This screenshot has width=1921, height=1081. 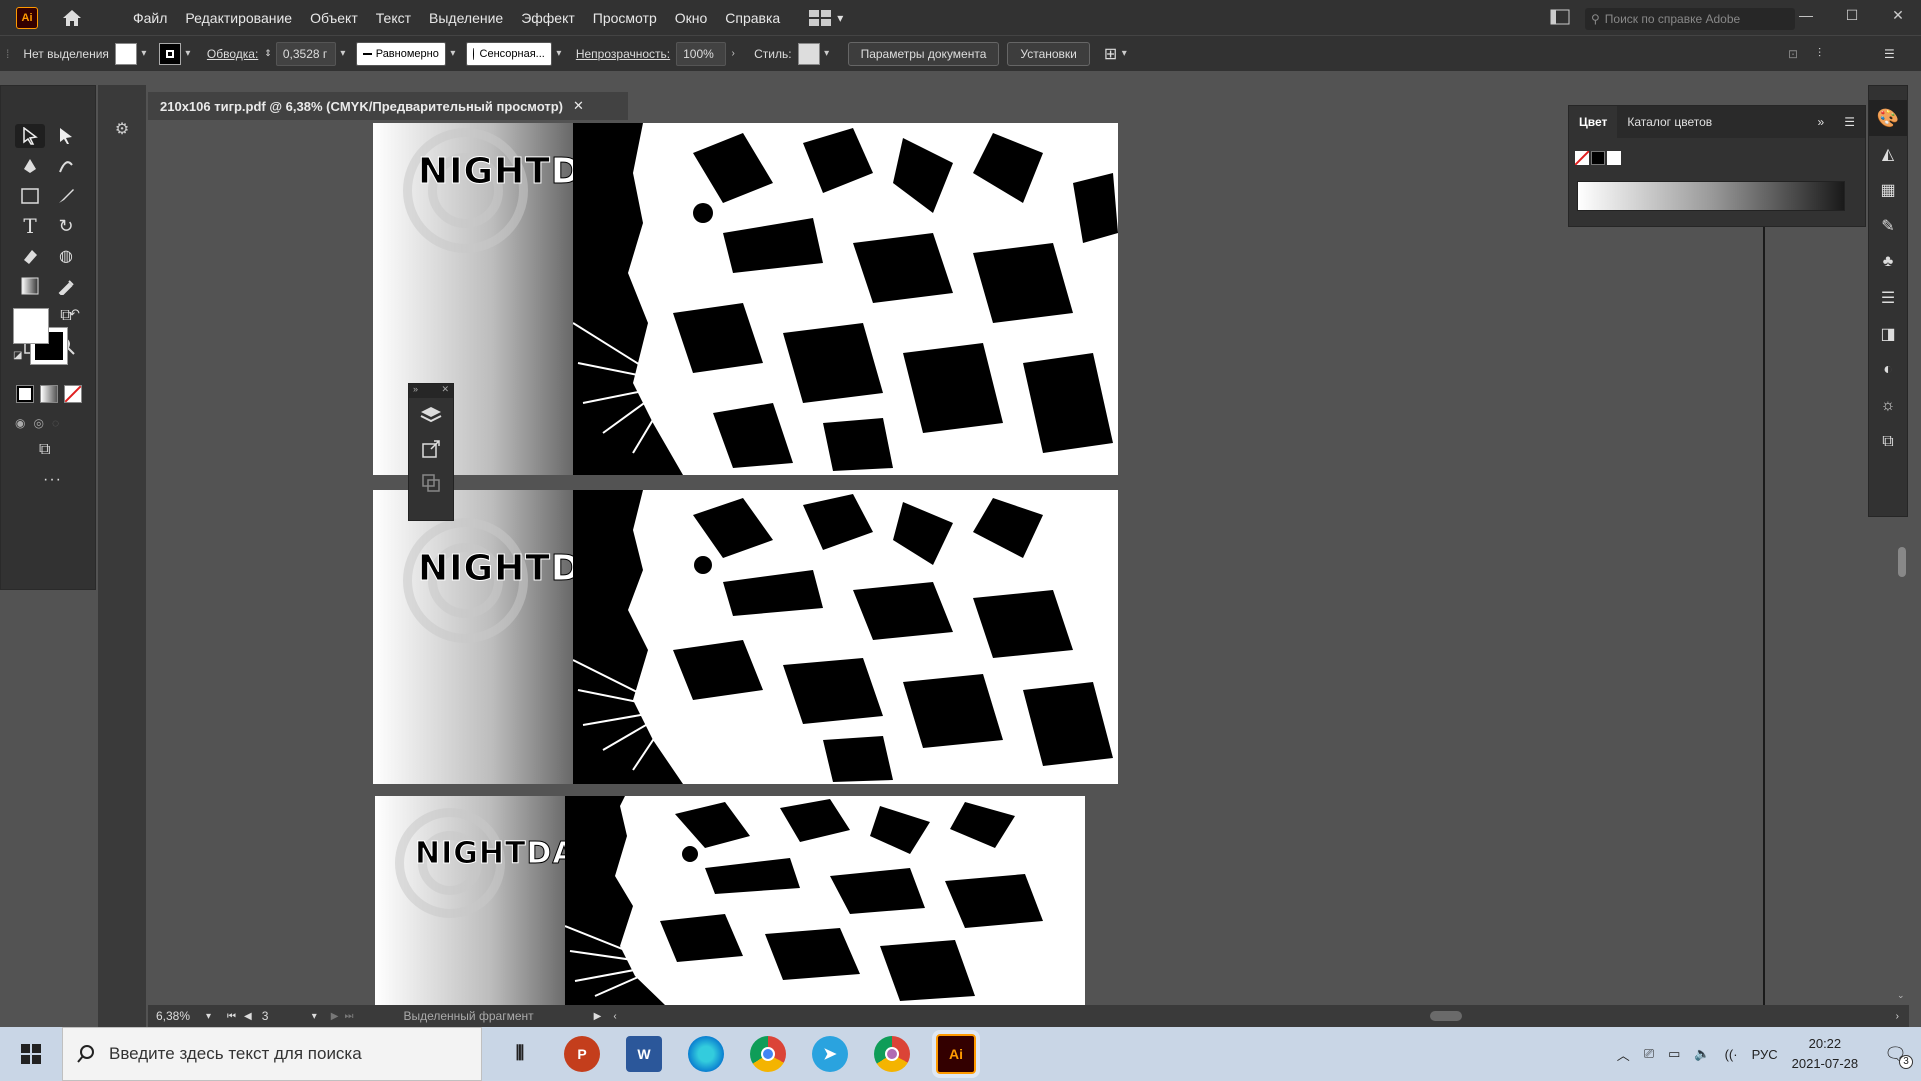 I want to click on illustrator-icon: Ai, so click(x=956, y=1054).